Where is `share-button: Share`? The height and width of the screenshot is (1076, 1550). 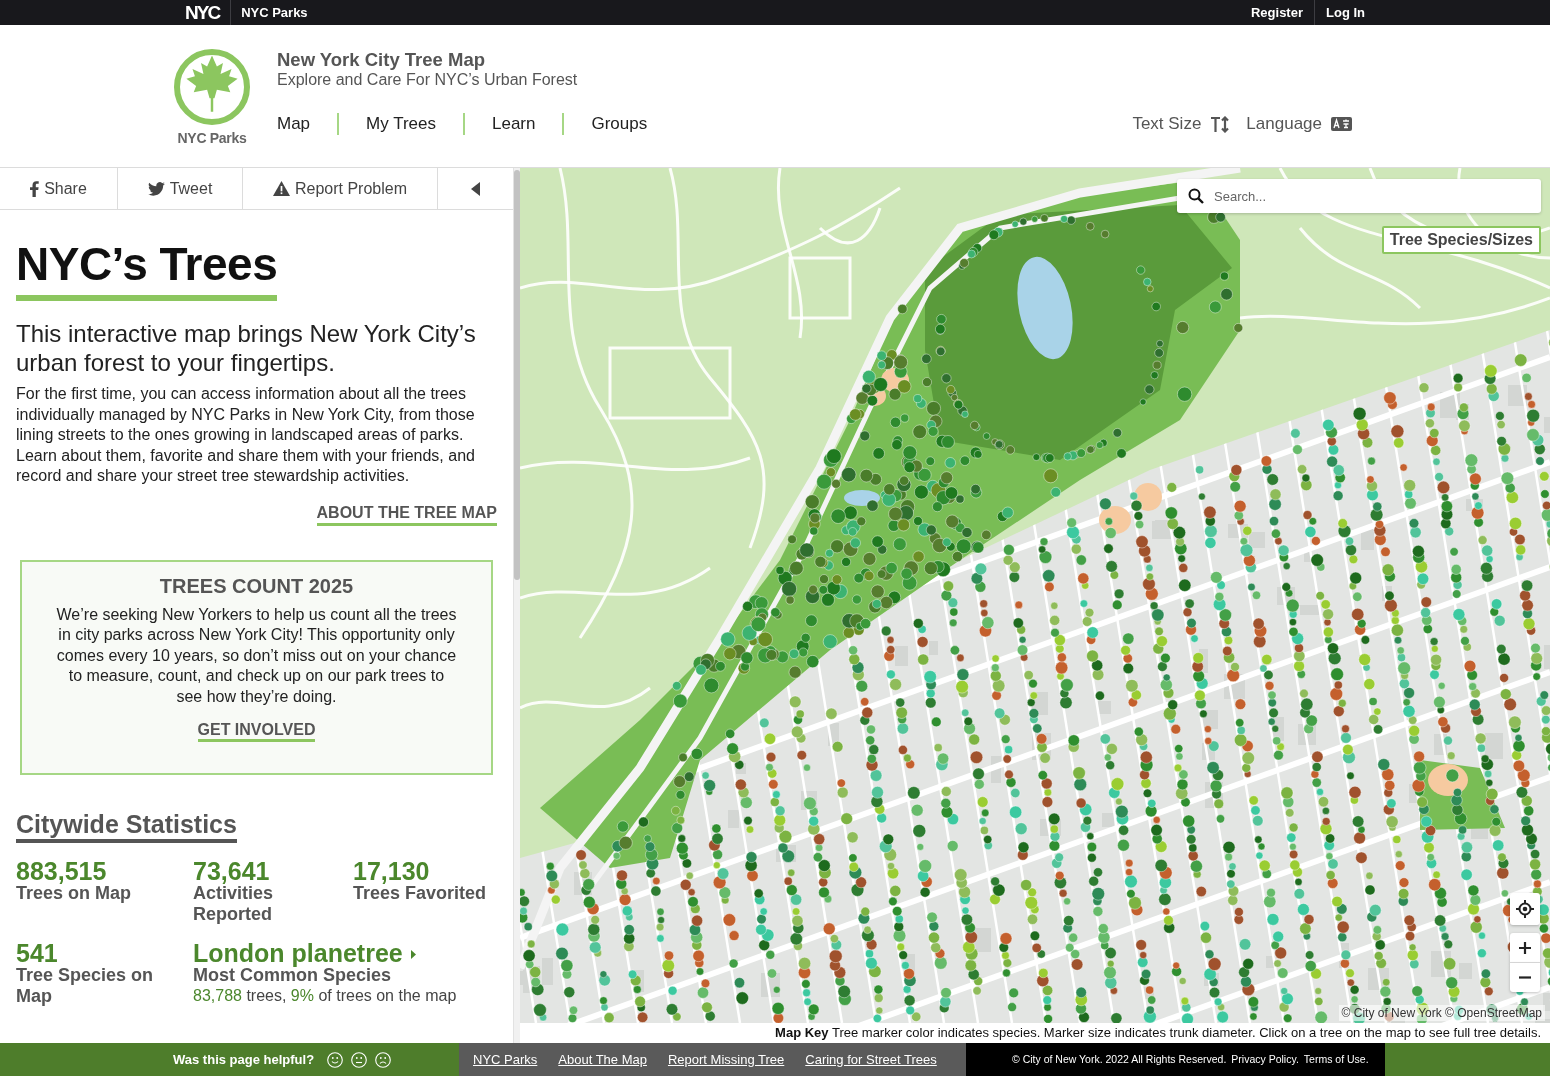 share-button: Share is located at coordinates (59, 188).